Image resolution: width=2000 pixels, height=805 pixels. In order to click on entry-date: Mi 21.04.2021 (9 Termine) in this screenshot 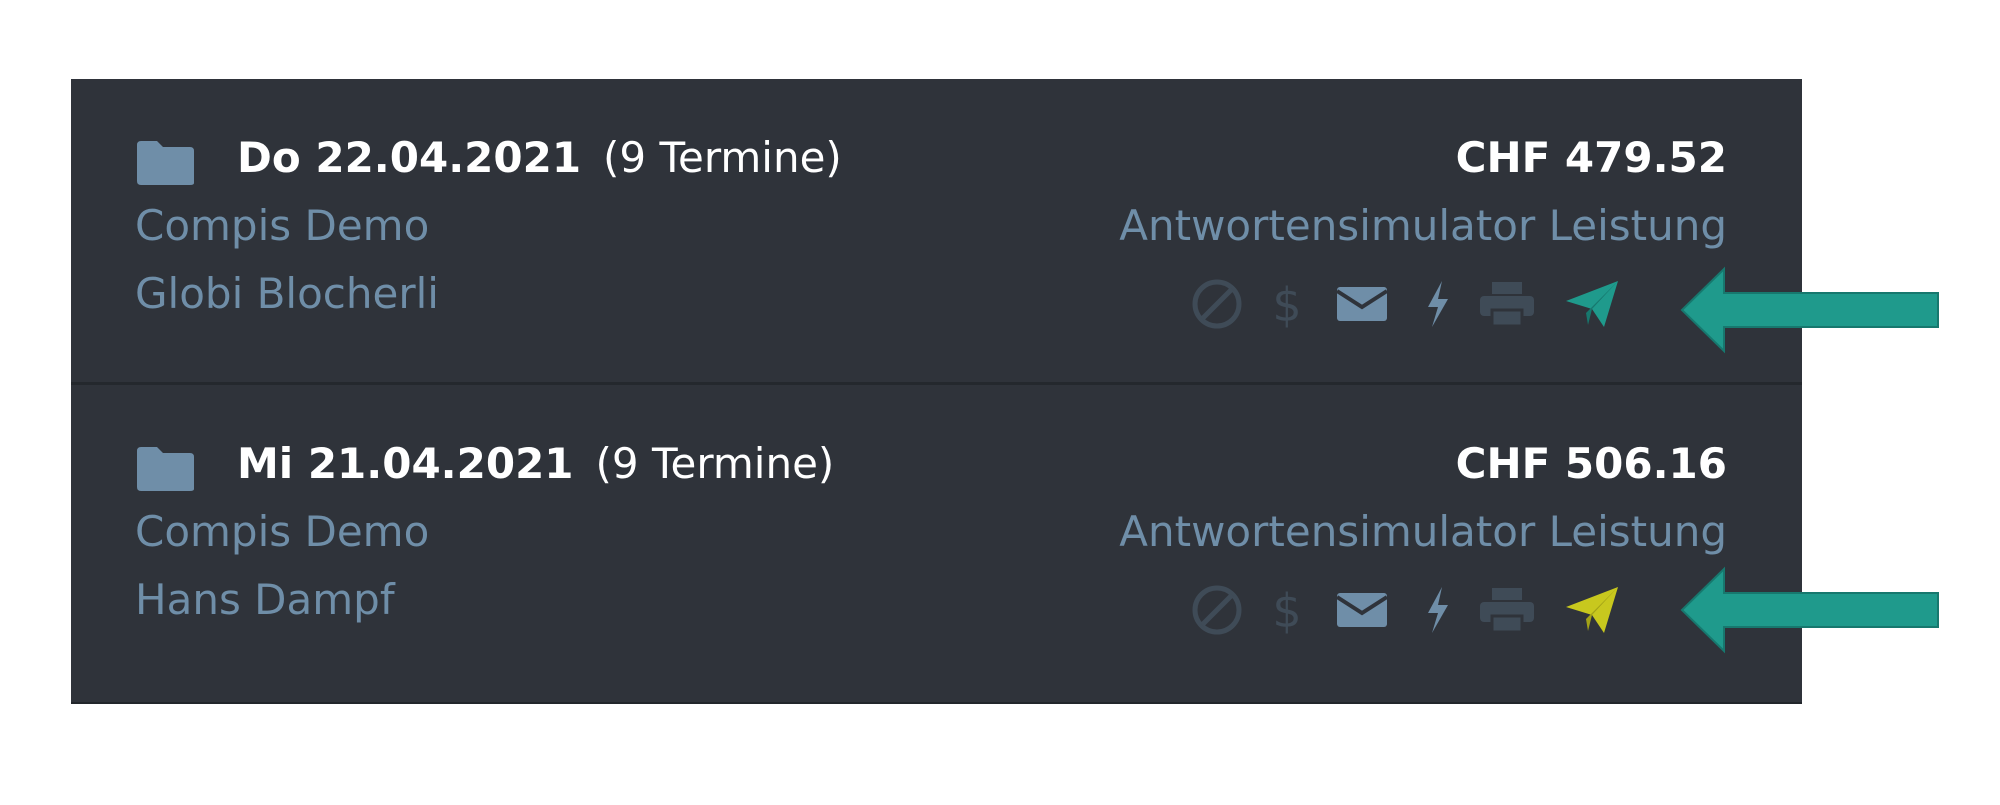, I will do `click(535, 463)`.